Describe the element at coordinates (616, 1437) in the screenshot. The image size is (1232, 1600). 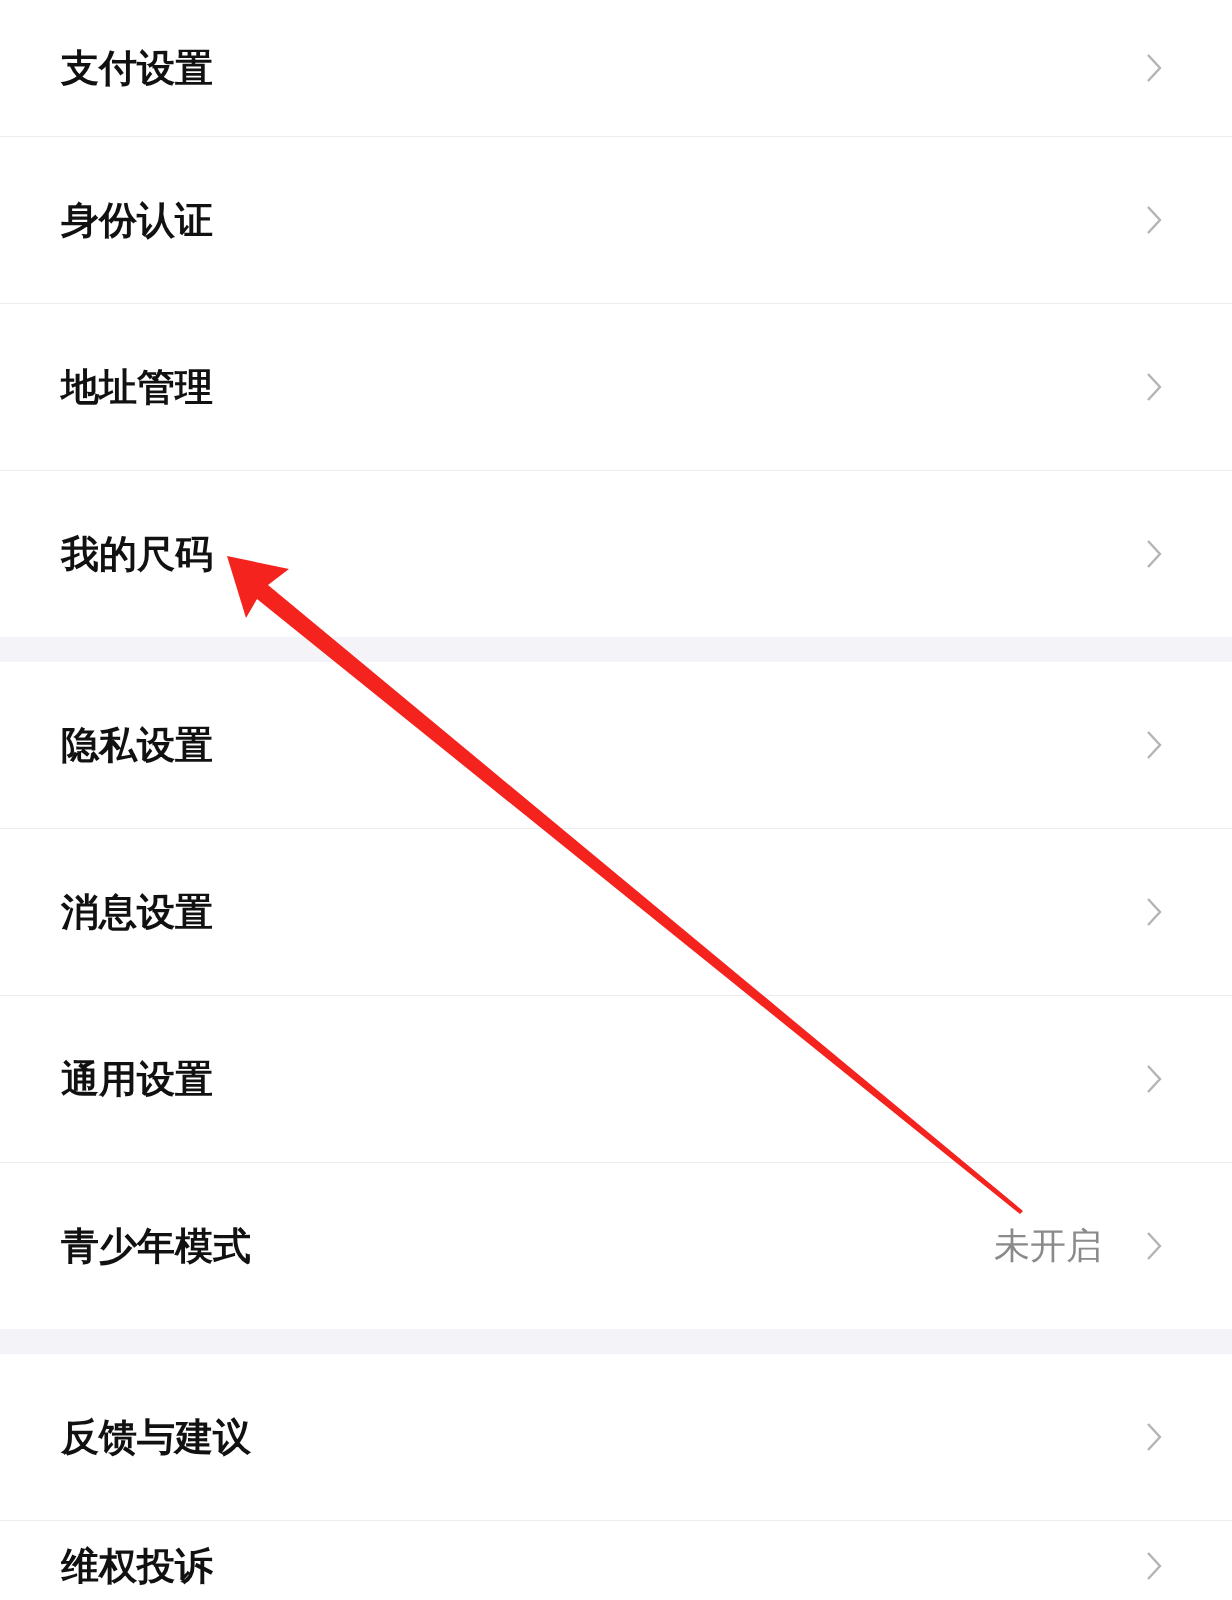
I see `settings-item: 反馈与建议` at that location.